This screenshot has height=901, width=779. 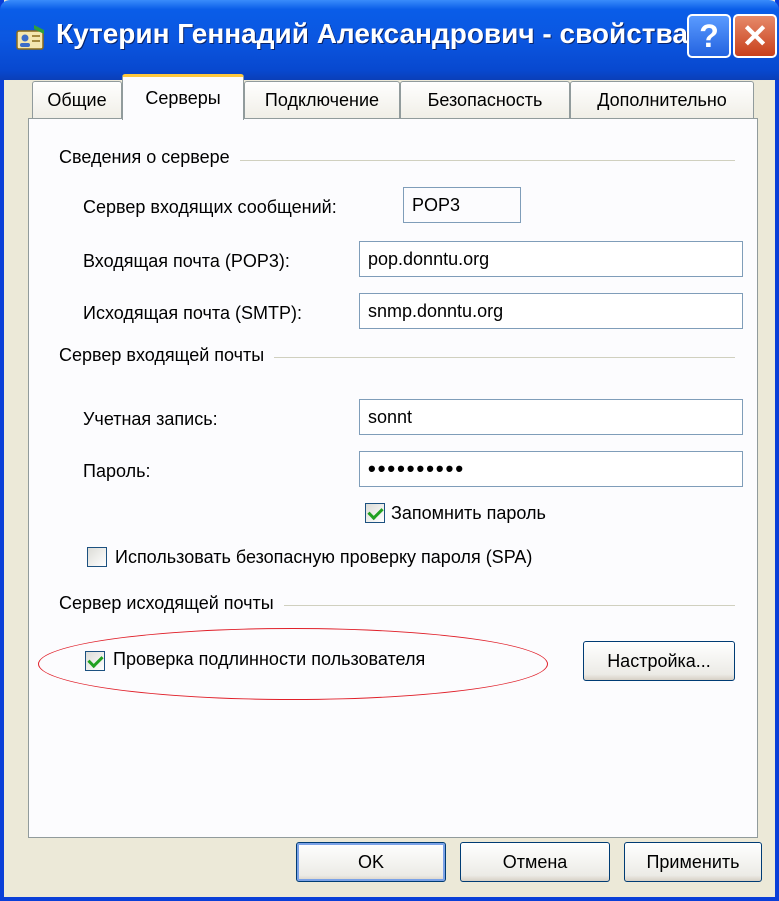 I want to click on close-button: ✕, so click(x=755, y=36).